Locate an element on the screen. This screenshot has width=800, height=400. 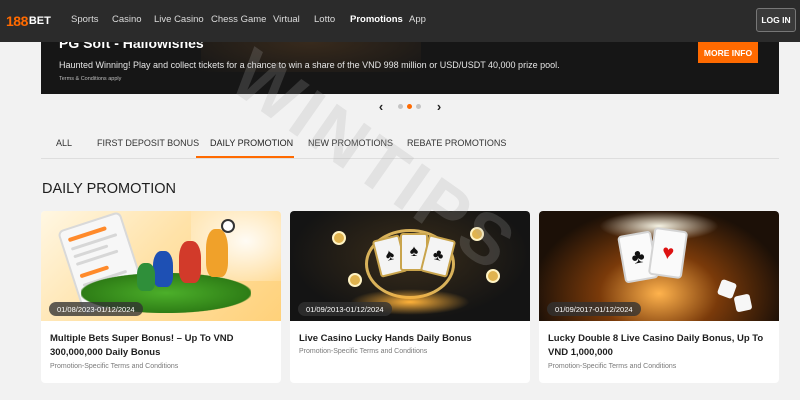
tab-daily-promotion: DAILY PROMOTION is located at coordinates (251, 143).